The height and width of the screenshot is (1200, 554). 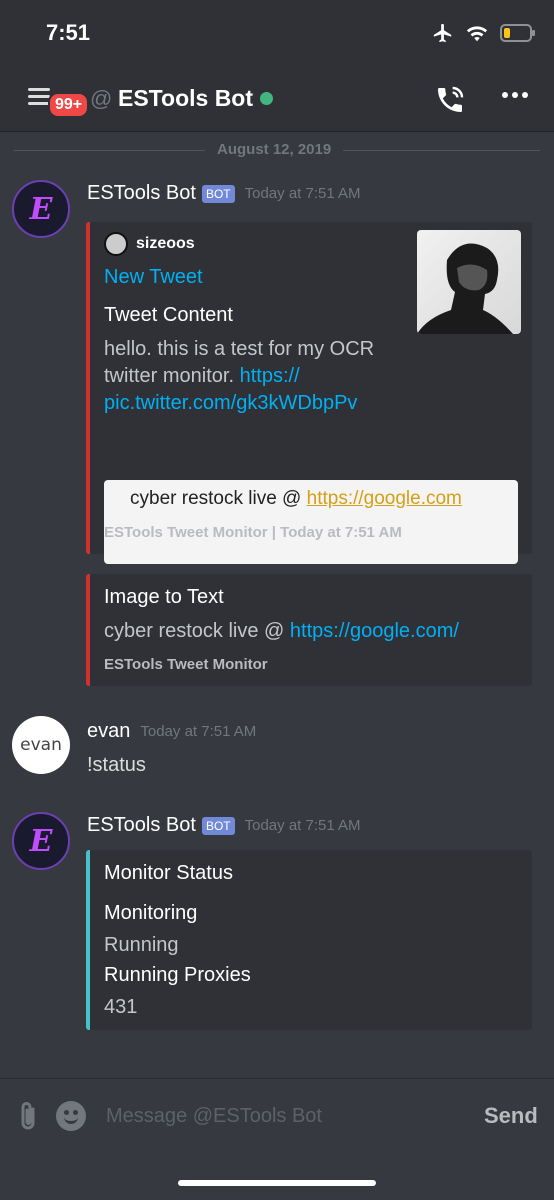 I want to click on online-status-icon, so click(x=266, y=98).